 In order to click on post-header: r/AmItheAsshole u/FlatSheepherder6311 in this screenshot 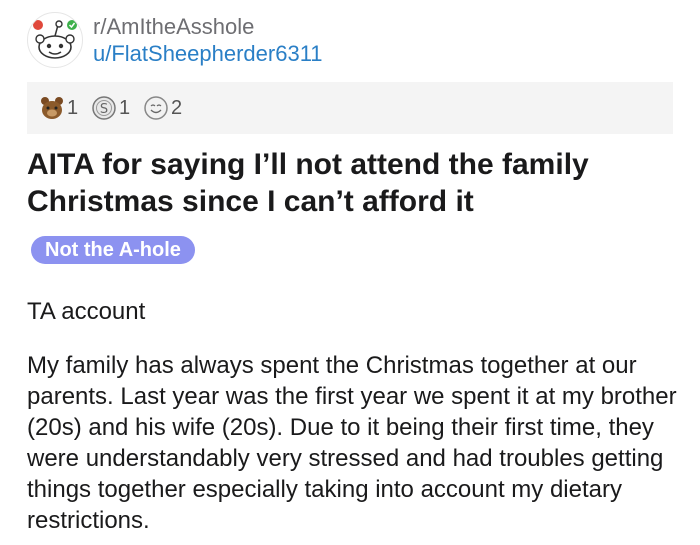, I will do `click(347, 41)`.